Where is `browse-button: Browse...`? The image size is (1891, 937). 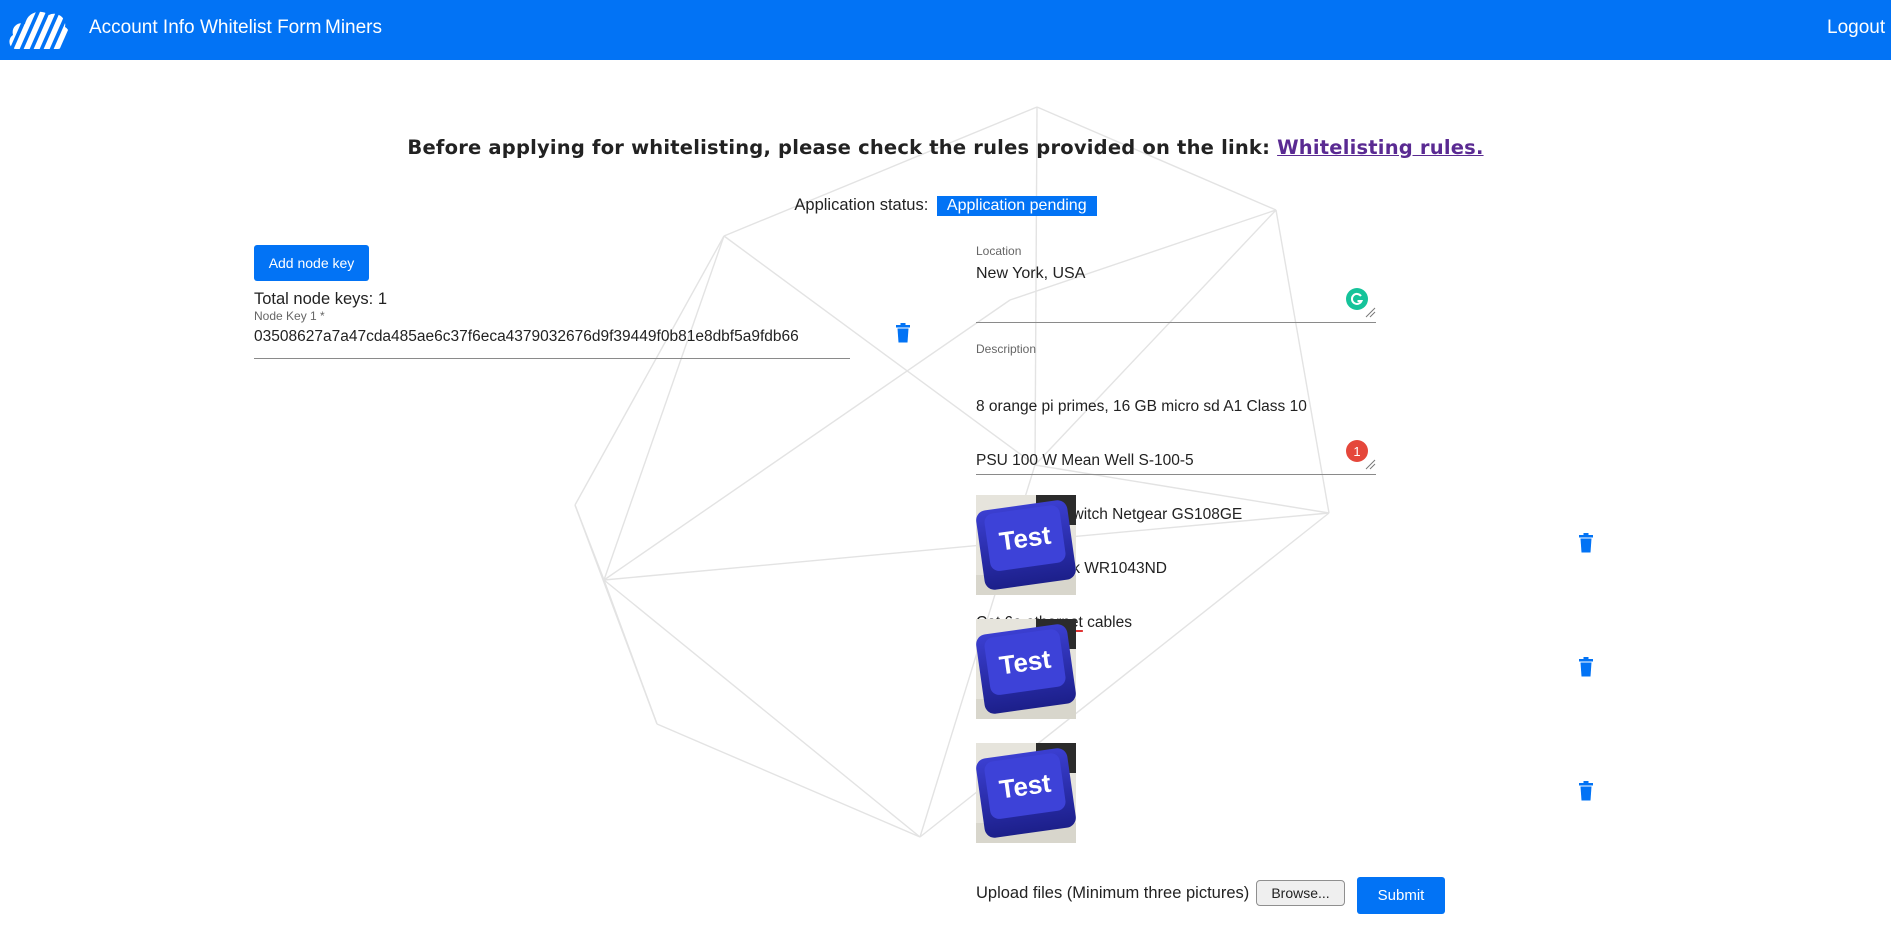
browse-button: Browse... is located at coordinates (1300, 893).